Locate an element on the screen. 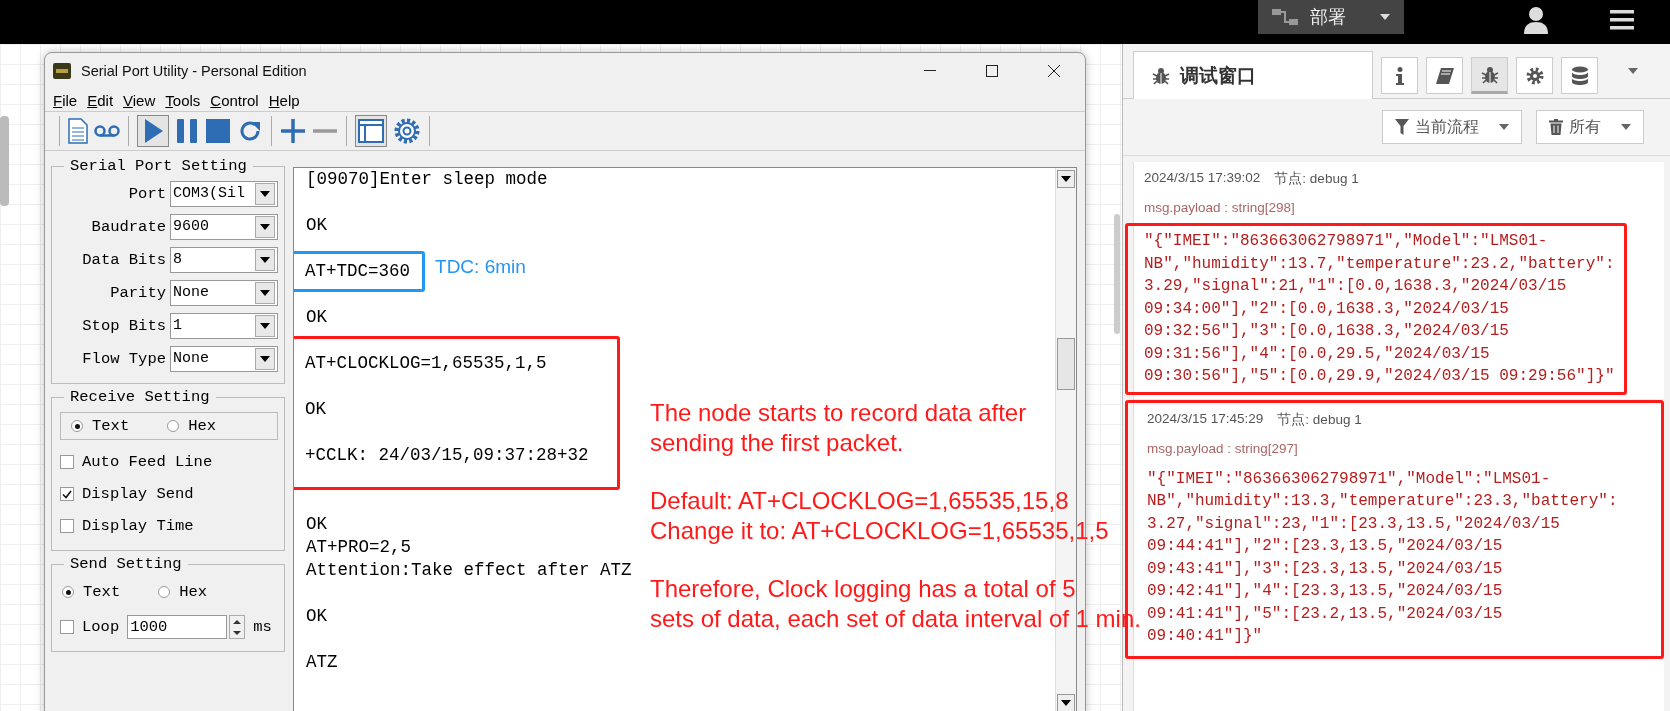 The height and width of the screenshot is (711, 1670). play-icon is located at coordinates (153, 131).